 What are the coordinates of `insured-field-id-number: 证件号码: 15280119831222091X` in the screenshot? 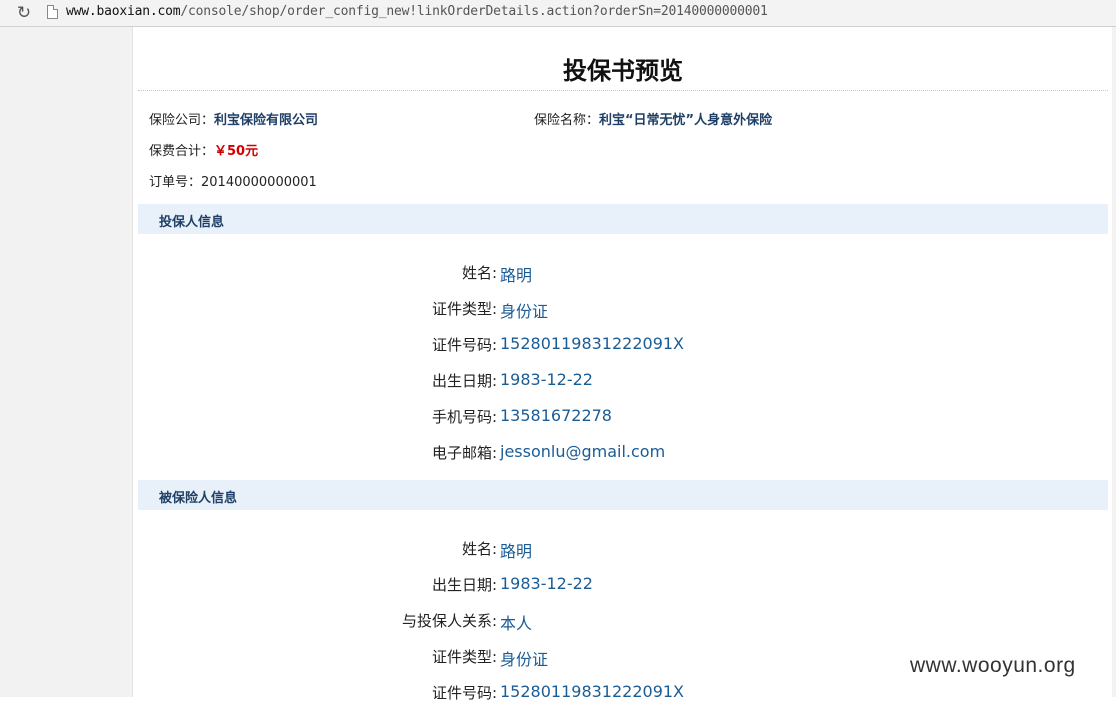 It's located at (623, 694).